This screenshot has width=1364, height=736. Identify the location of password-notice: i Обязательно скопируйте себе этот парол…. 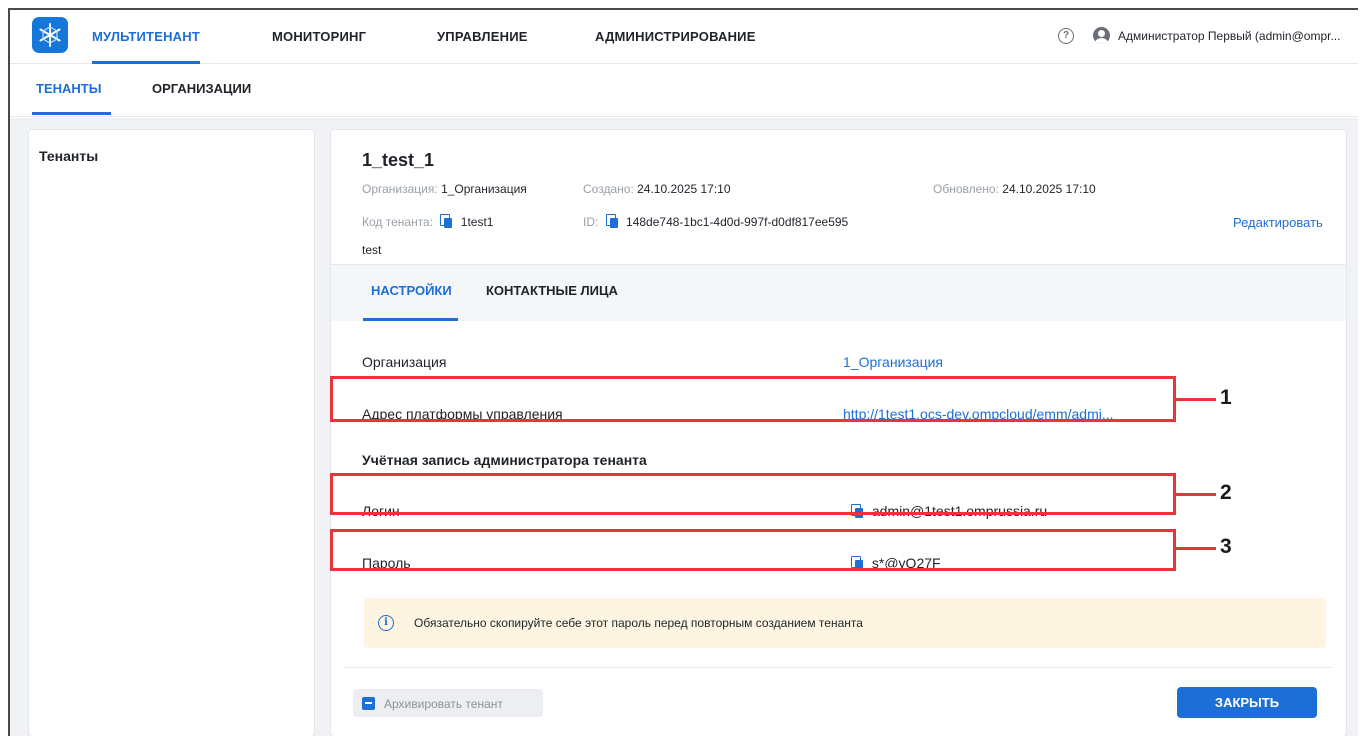
(845, 623).